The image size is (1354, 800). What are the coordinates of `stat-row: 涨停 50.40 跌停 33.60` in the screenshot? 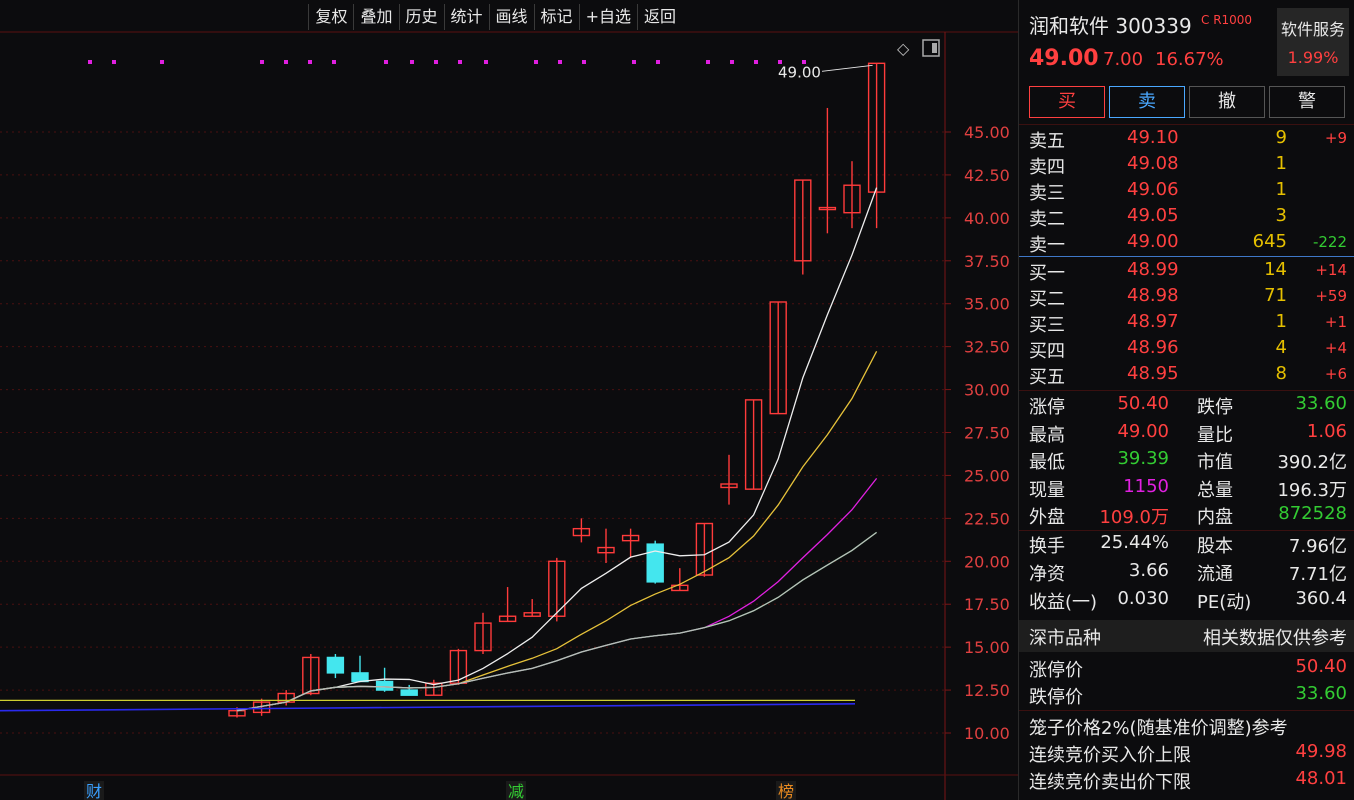 It's located at (1188, 406).